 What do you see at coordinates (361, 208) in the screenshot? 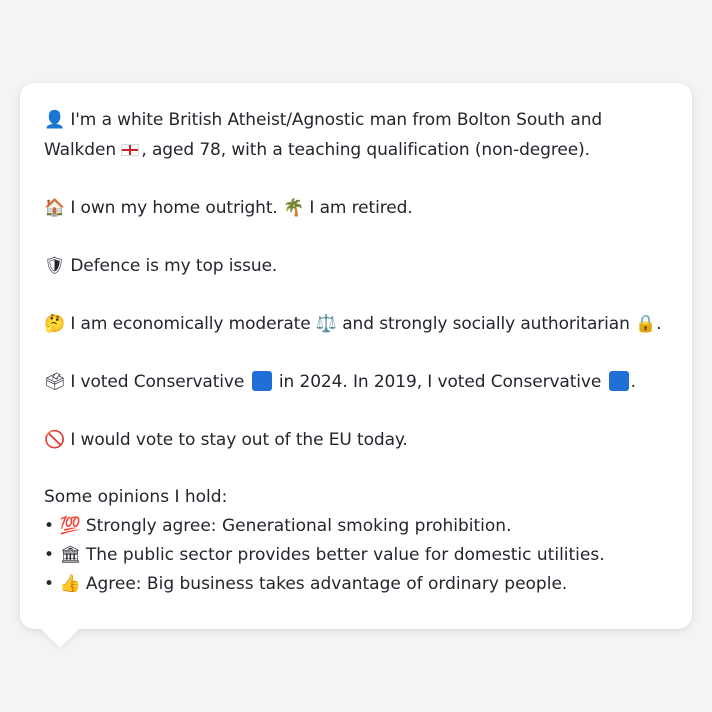
I see `retired-text: I am retired.` at bounding box center [361, 208].